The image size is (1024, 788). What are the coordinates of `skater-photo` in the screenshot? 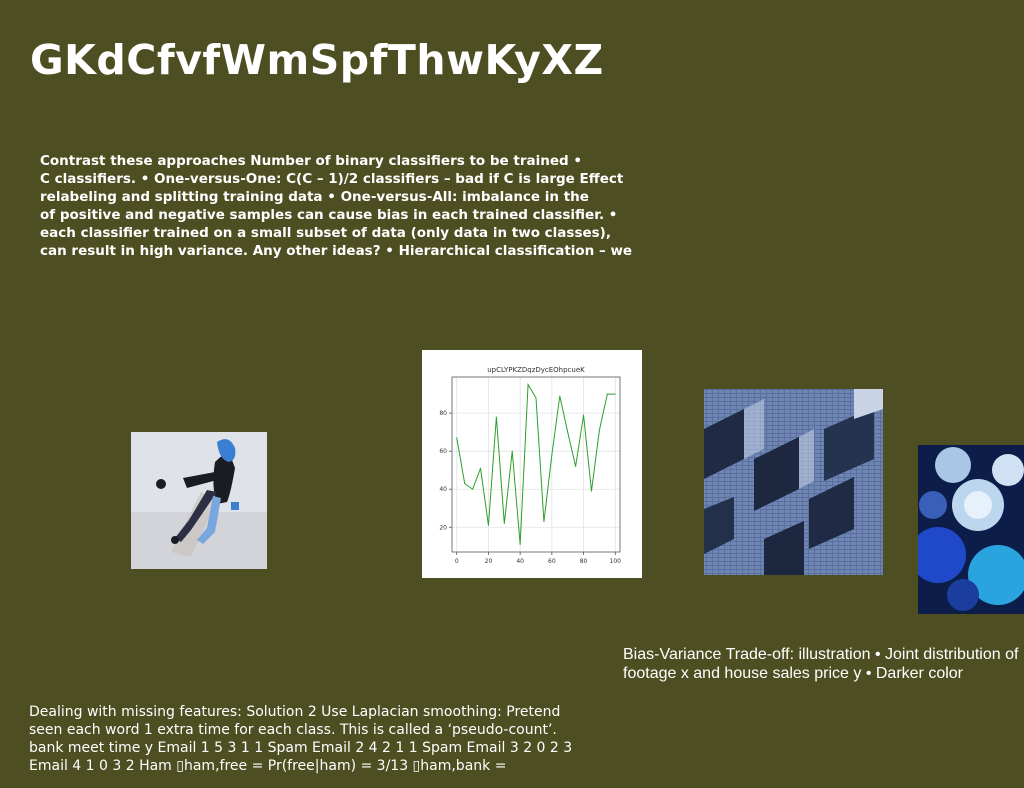 It's located at (199, 500).